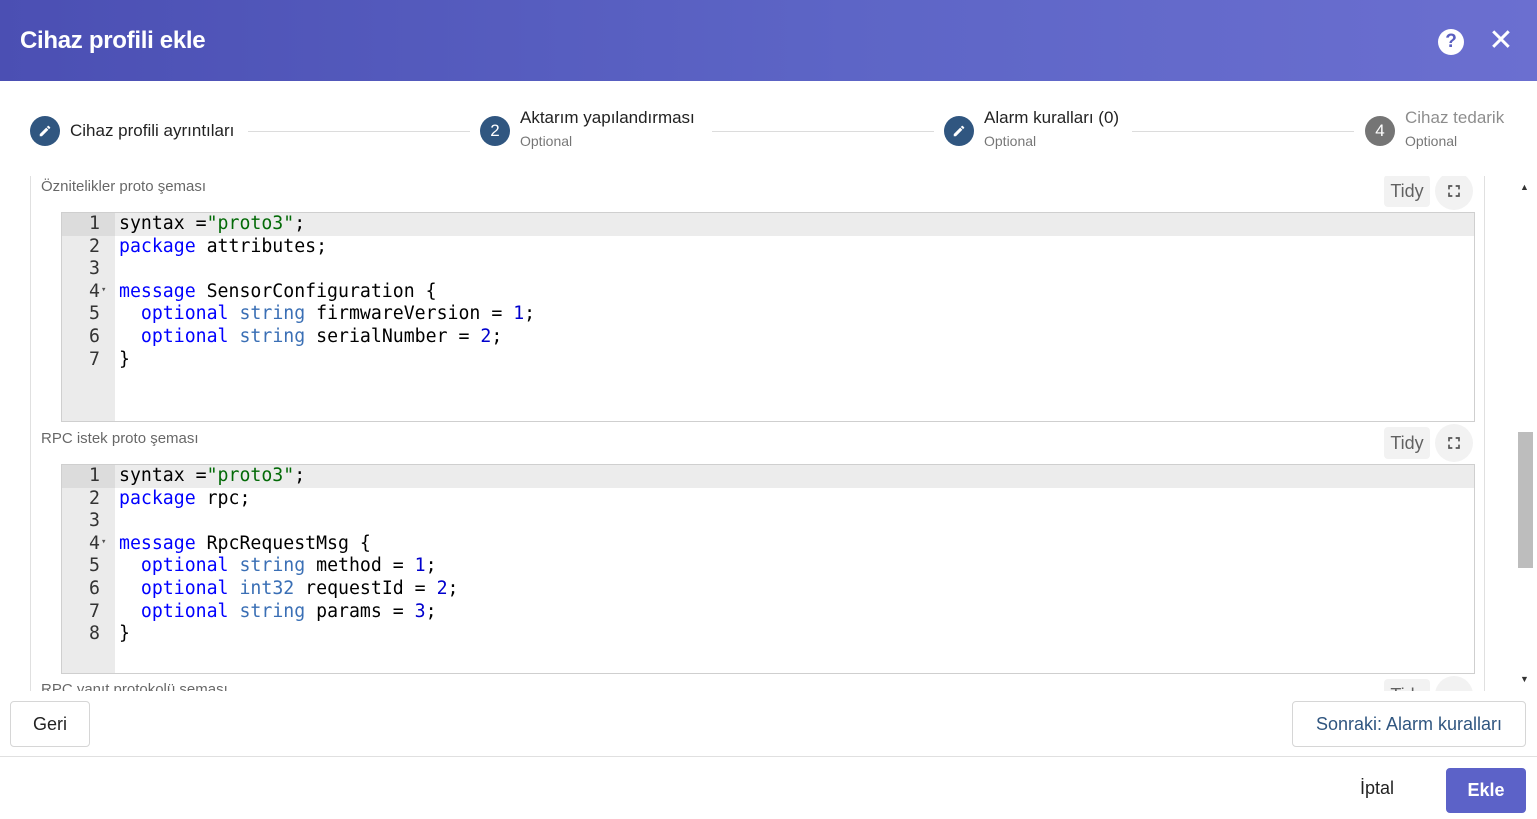  I want to click on help-icon: ?, so click(1451, 42).